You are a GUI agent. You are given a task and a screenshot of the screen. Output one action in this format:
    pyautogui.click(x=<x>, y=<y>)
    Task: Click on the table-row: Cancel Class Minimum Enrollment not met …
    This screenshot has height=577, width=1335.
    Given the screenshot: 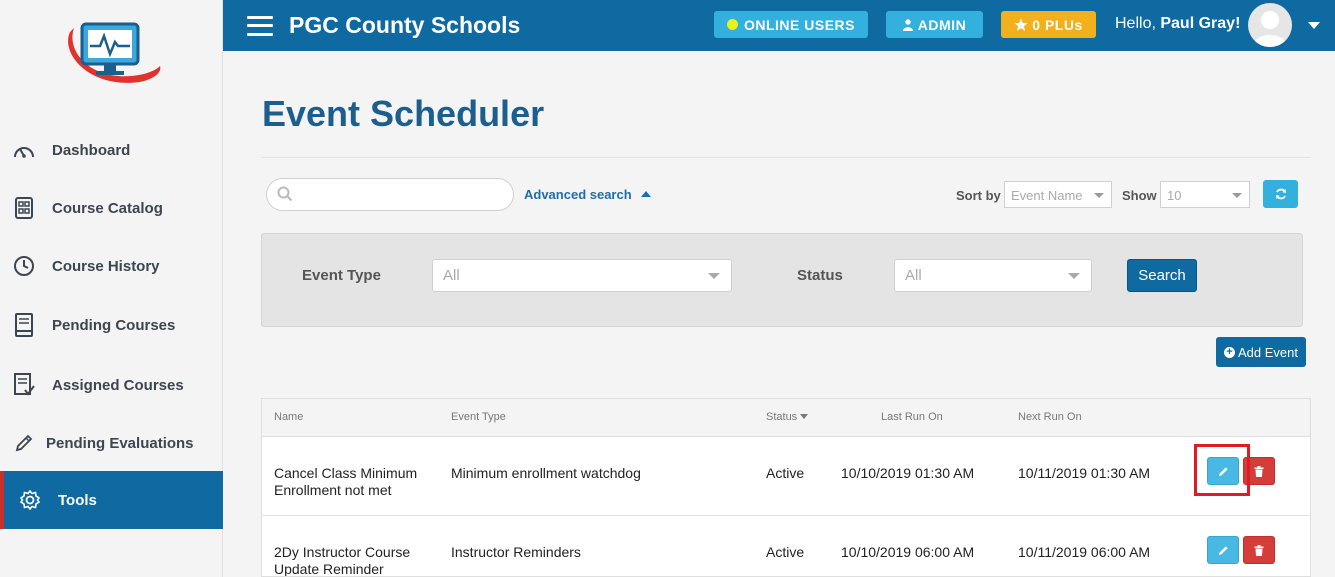 What is the action you would take?
    pyautogui.click(x=786, y=476)
    